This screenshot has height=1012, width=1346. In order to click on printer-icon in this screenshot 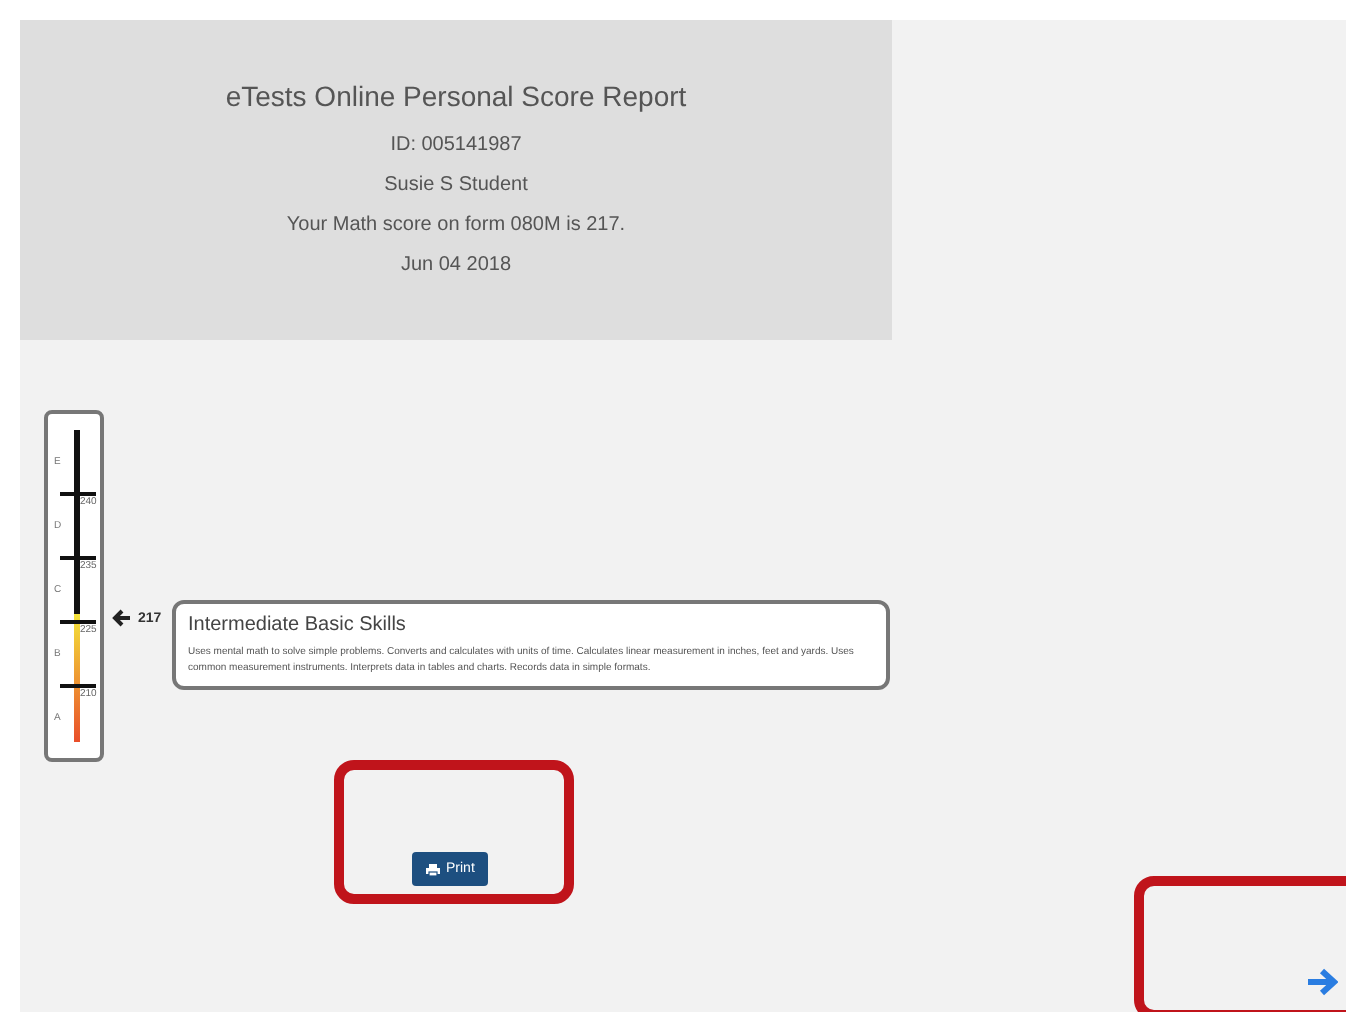, I will do `click(433, 869)`.